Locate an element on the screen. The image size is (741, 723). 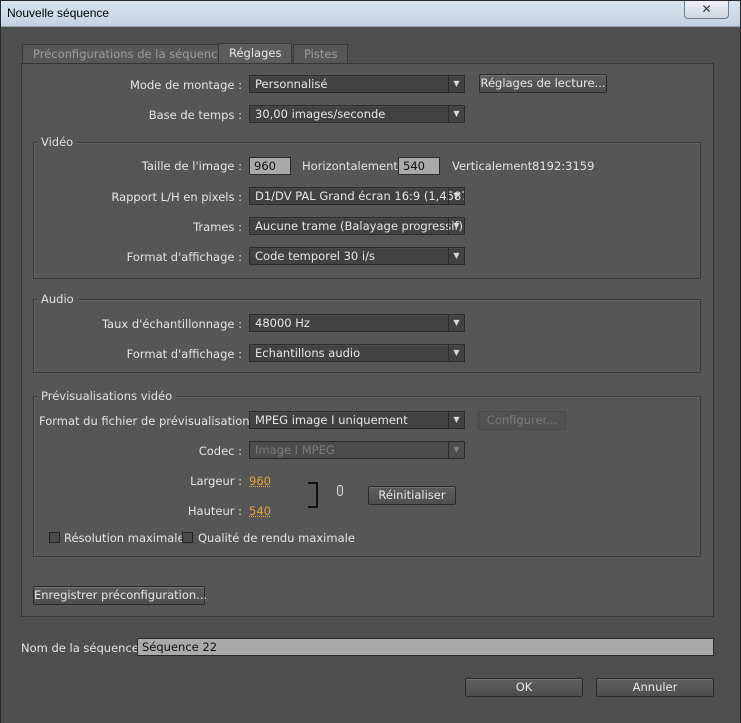
timebase-dropdown: 30,00 images/seconde ▼ is located at coordinates (357, 114).